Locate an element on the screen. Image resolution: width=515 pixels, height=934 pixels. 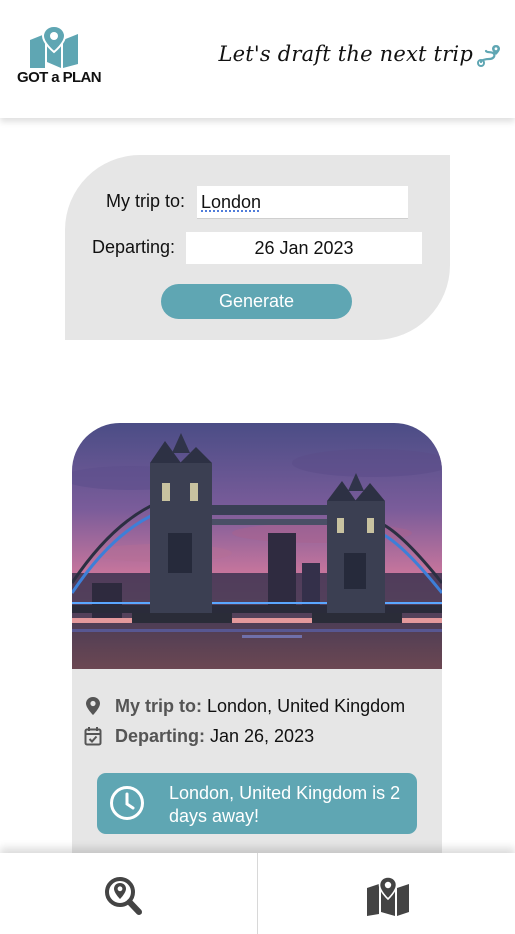
result-departing-value: Jan 26, 2023 is located at coordinates (262, 735).